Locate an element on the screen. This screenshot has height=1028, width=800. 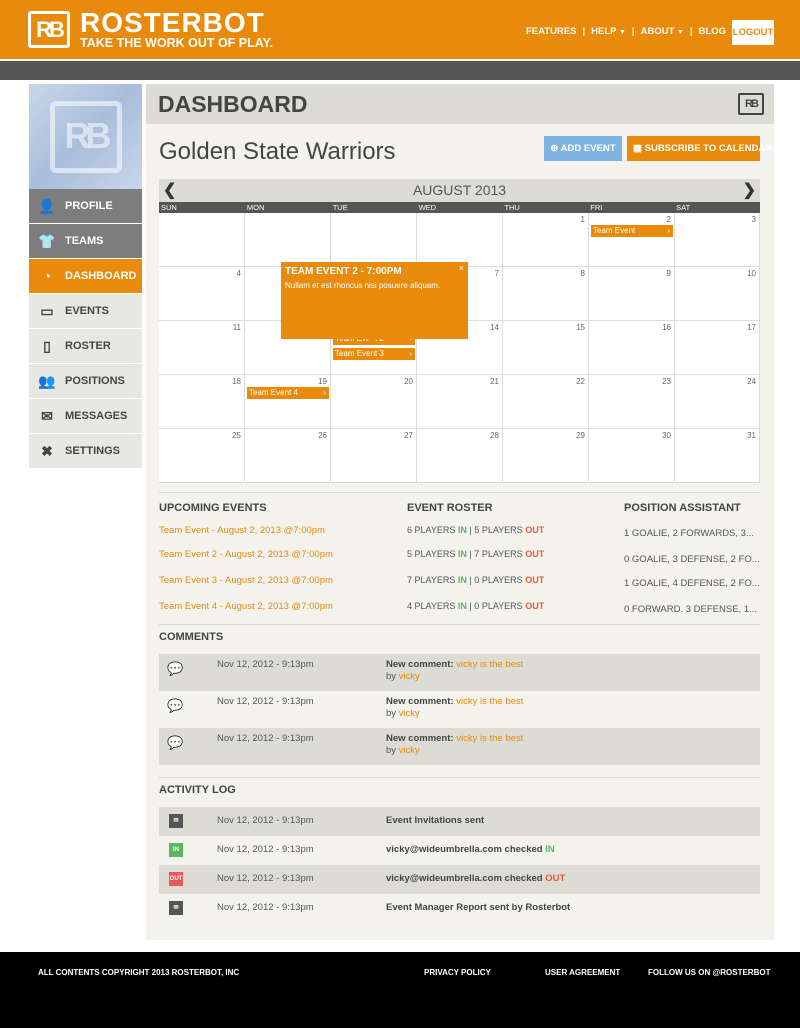
sidebar-item-messages: ✉ MESSAGES is located at coordinates (85, 416).